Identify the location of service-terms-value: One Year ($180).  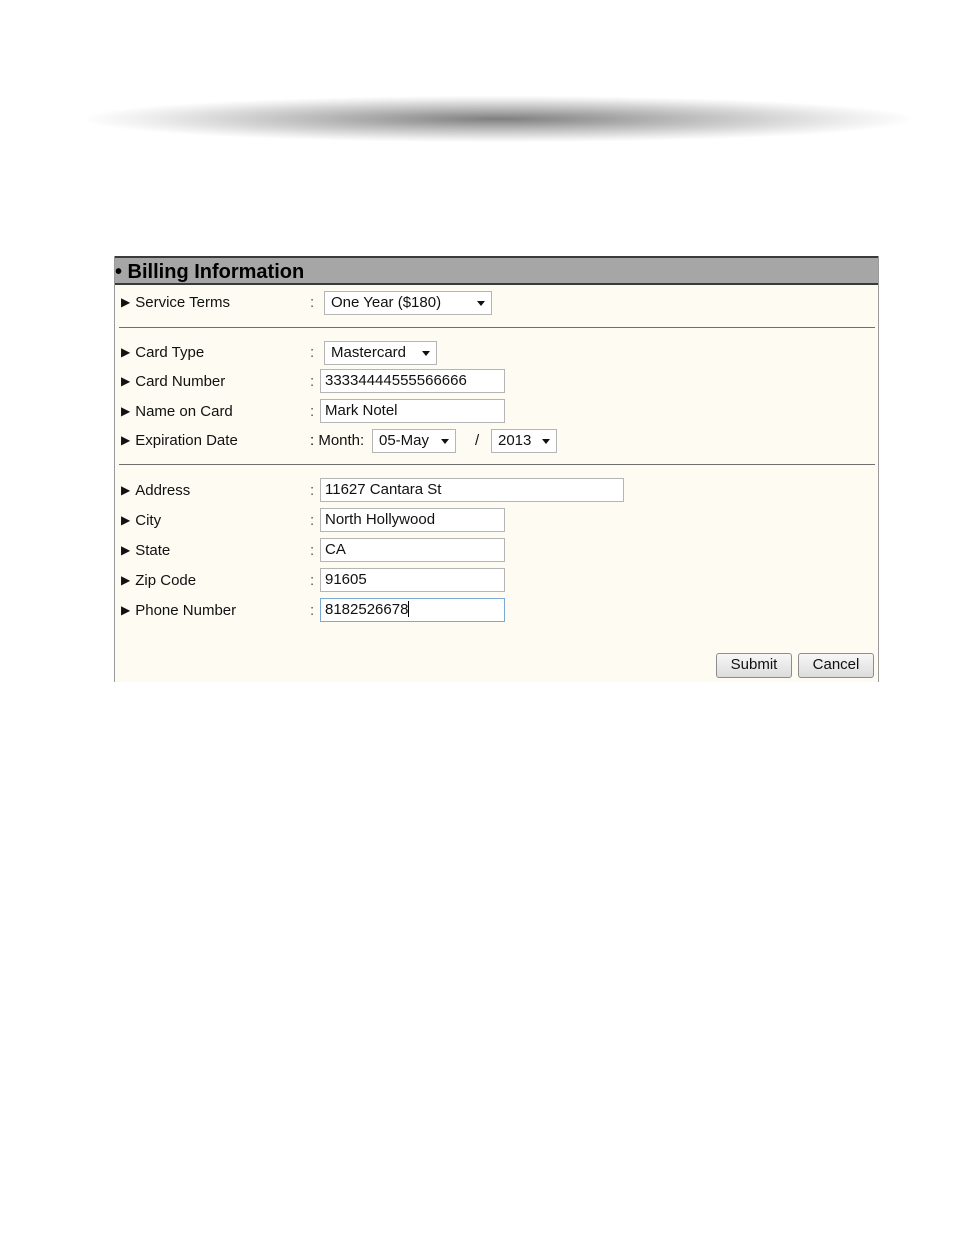
(386, 302).